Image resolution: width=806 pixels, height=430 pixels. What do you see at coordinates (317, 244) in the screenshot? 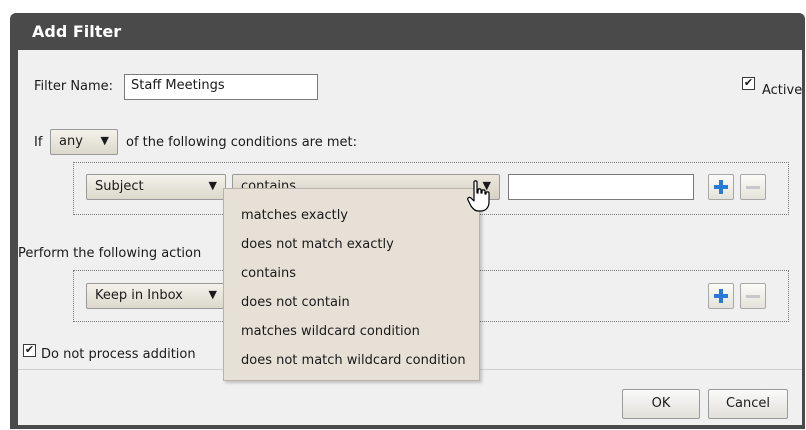
I see `menu-item-does-not-match-exactly: does not match exactly` at bounding box center [317, 244].